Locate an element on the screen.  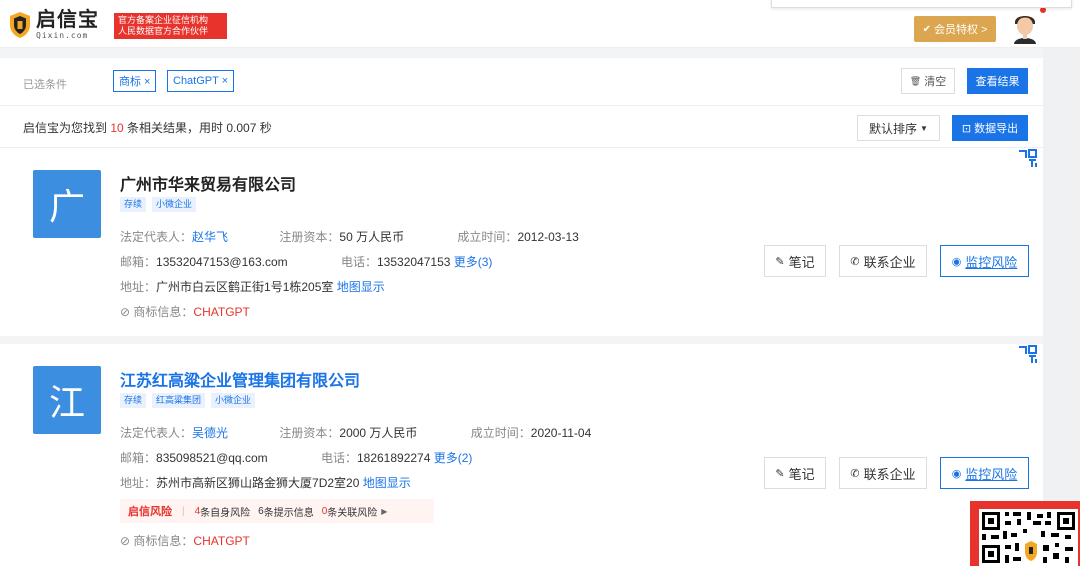
info-line-address: 地址：广州市白云区鹤正街1号1栋205室 地图显示 is located at coordinates (252, 286).